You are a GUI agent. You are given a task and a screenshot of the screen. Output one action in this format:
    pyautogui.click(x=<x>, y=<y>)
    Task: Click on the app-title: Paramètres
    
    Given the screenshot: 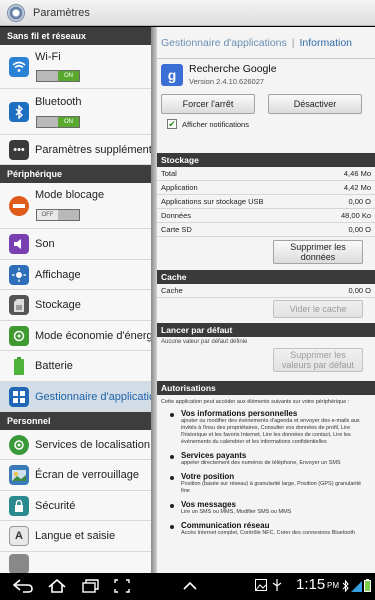 What is the action you would take?
    pyautogui.click(x=61, y=12)
    